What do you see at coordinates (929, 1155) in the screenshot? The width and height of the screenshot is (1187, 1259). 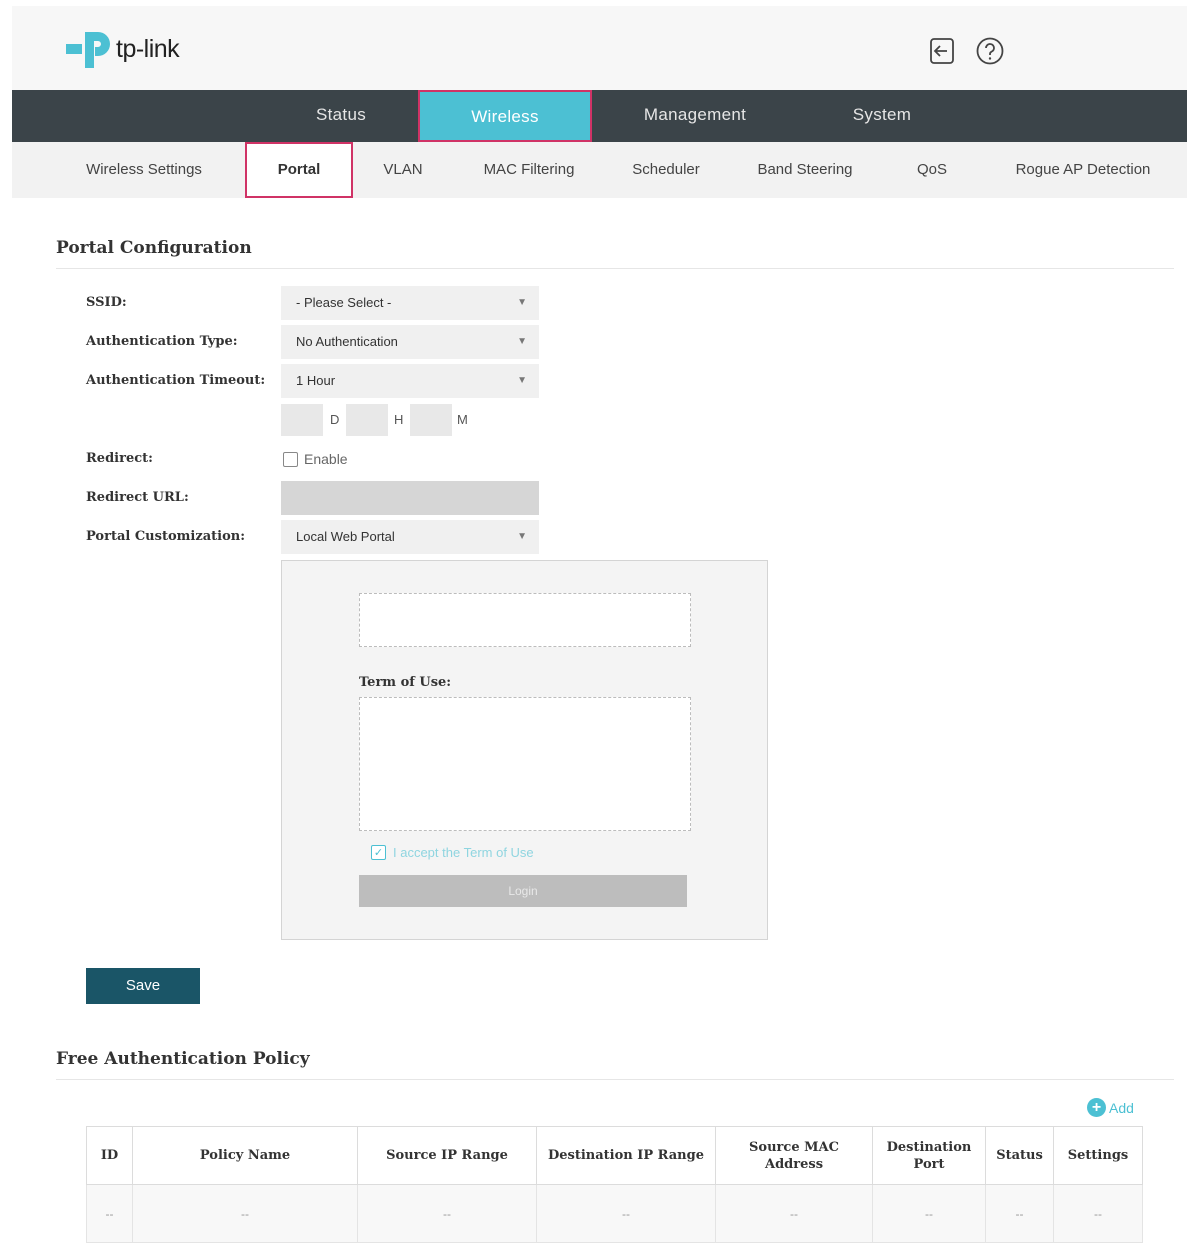 I see `column-header-destination-port: Destination Port` at bounding box center [929, 1155].